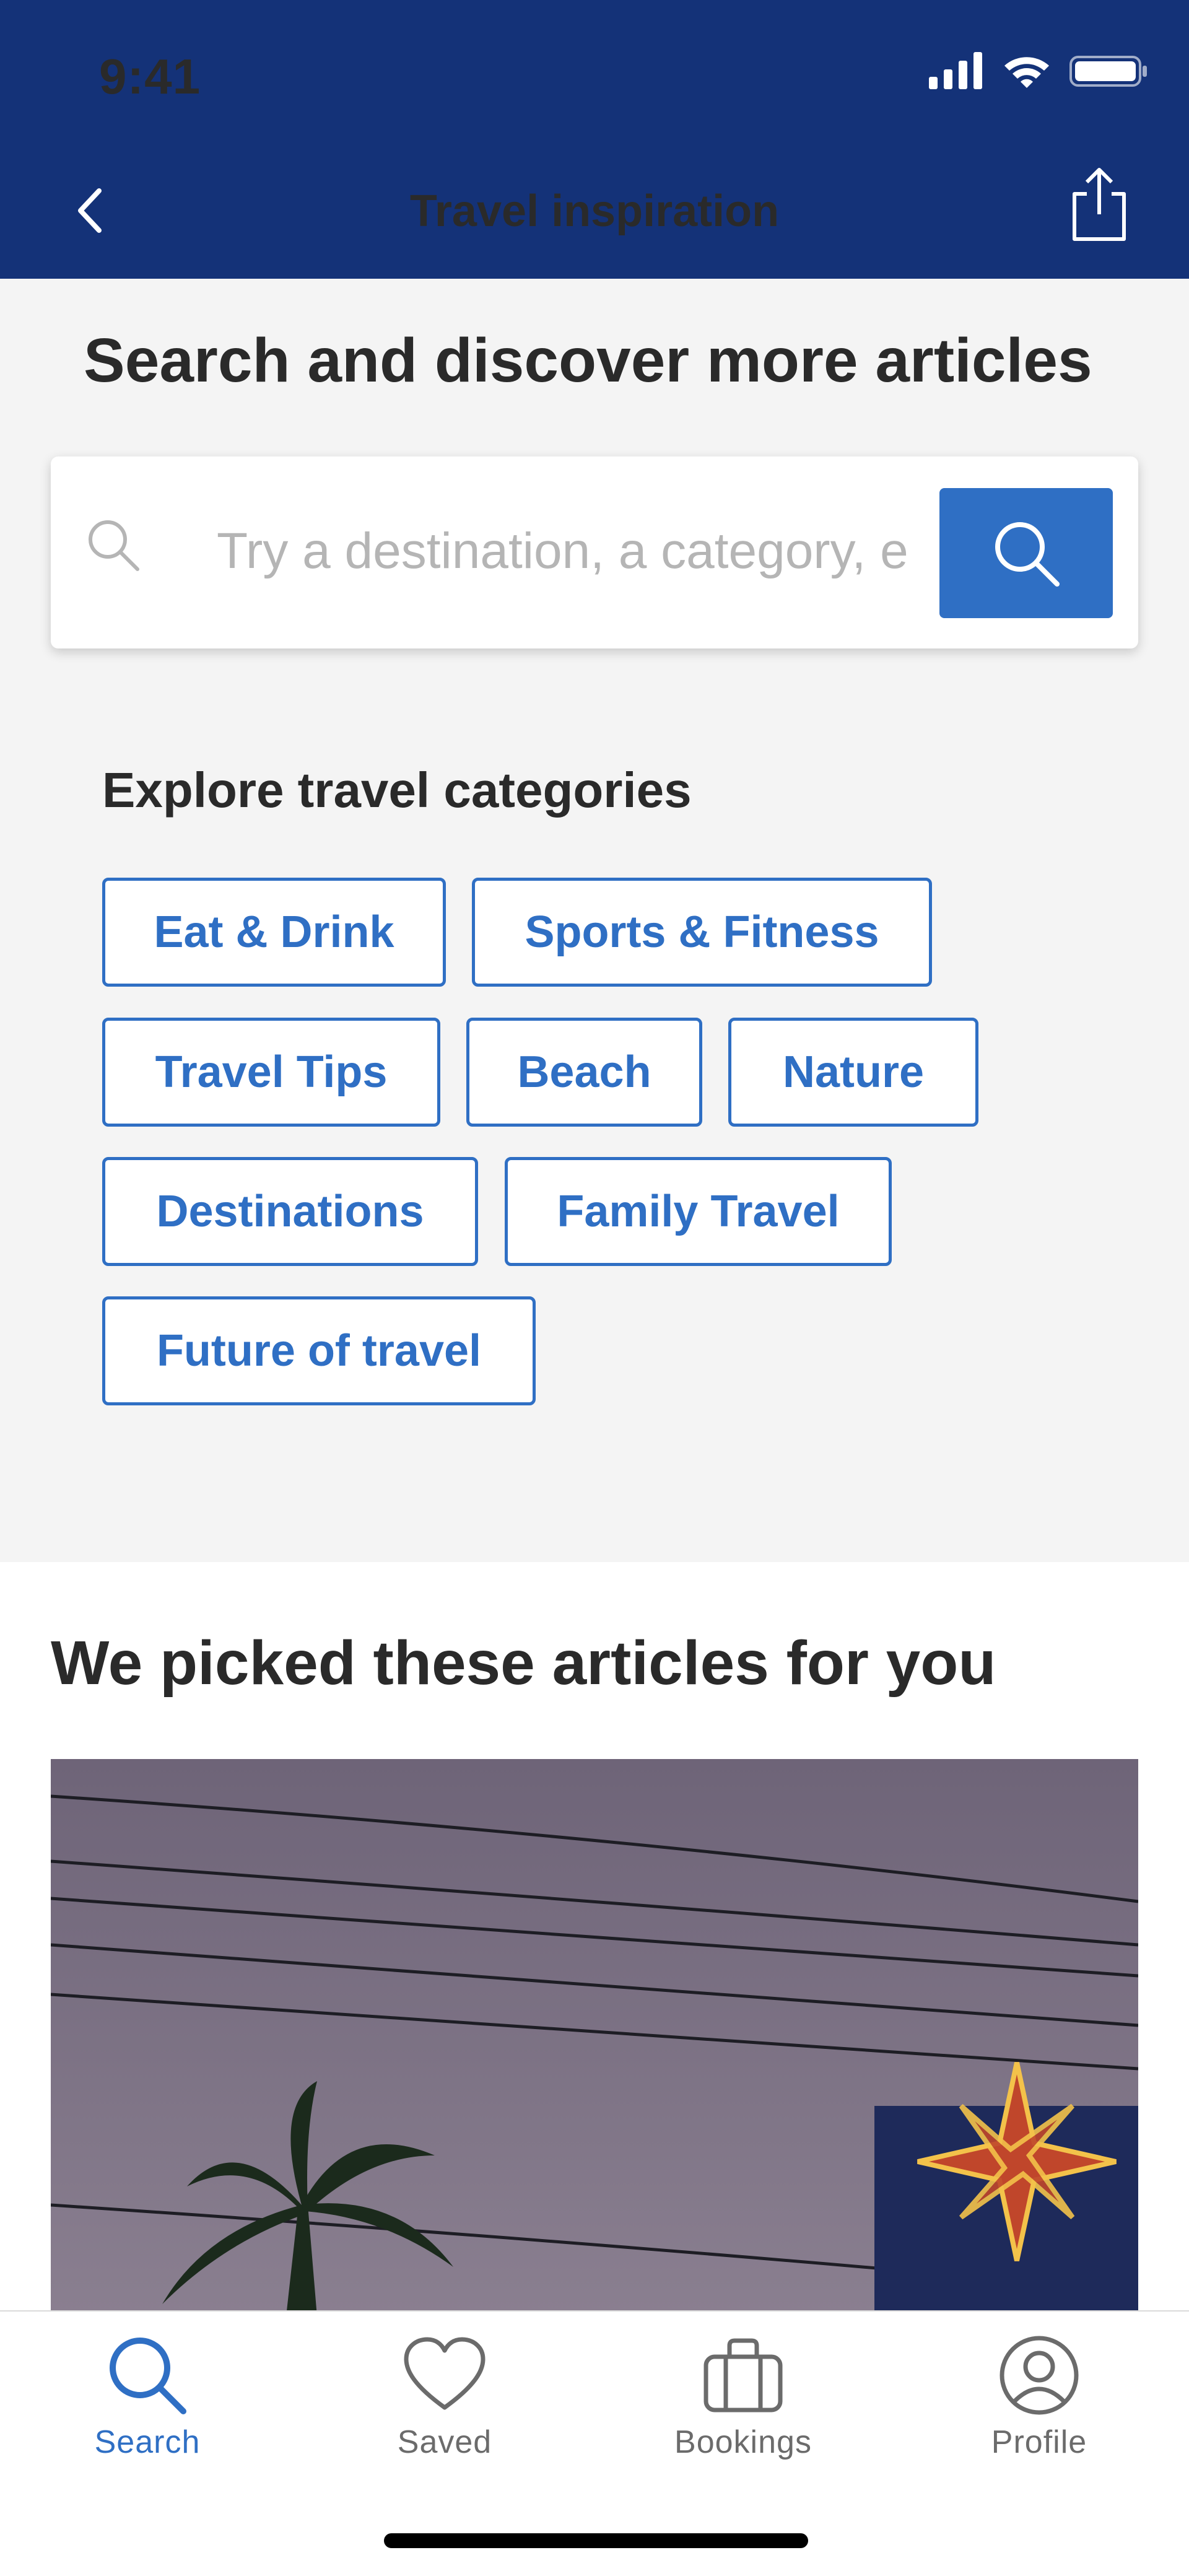 This screenshot has height=2576, width=1189. I want to click on category-chip-destinations: Destinations, so click(290, 1211).